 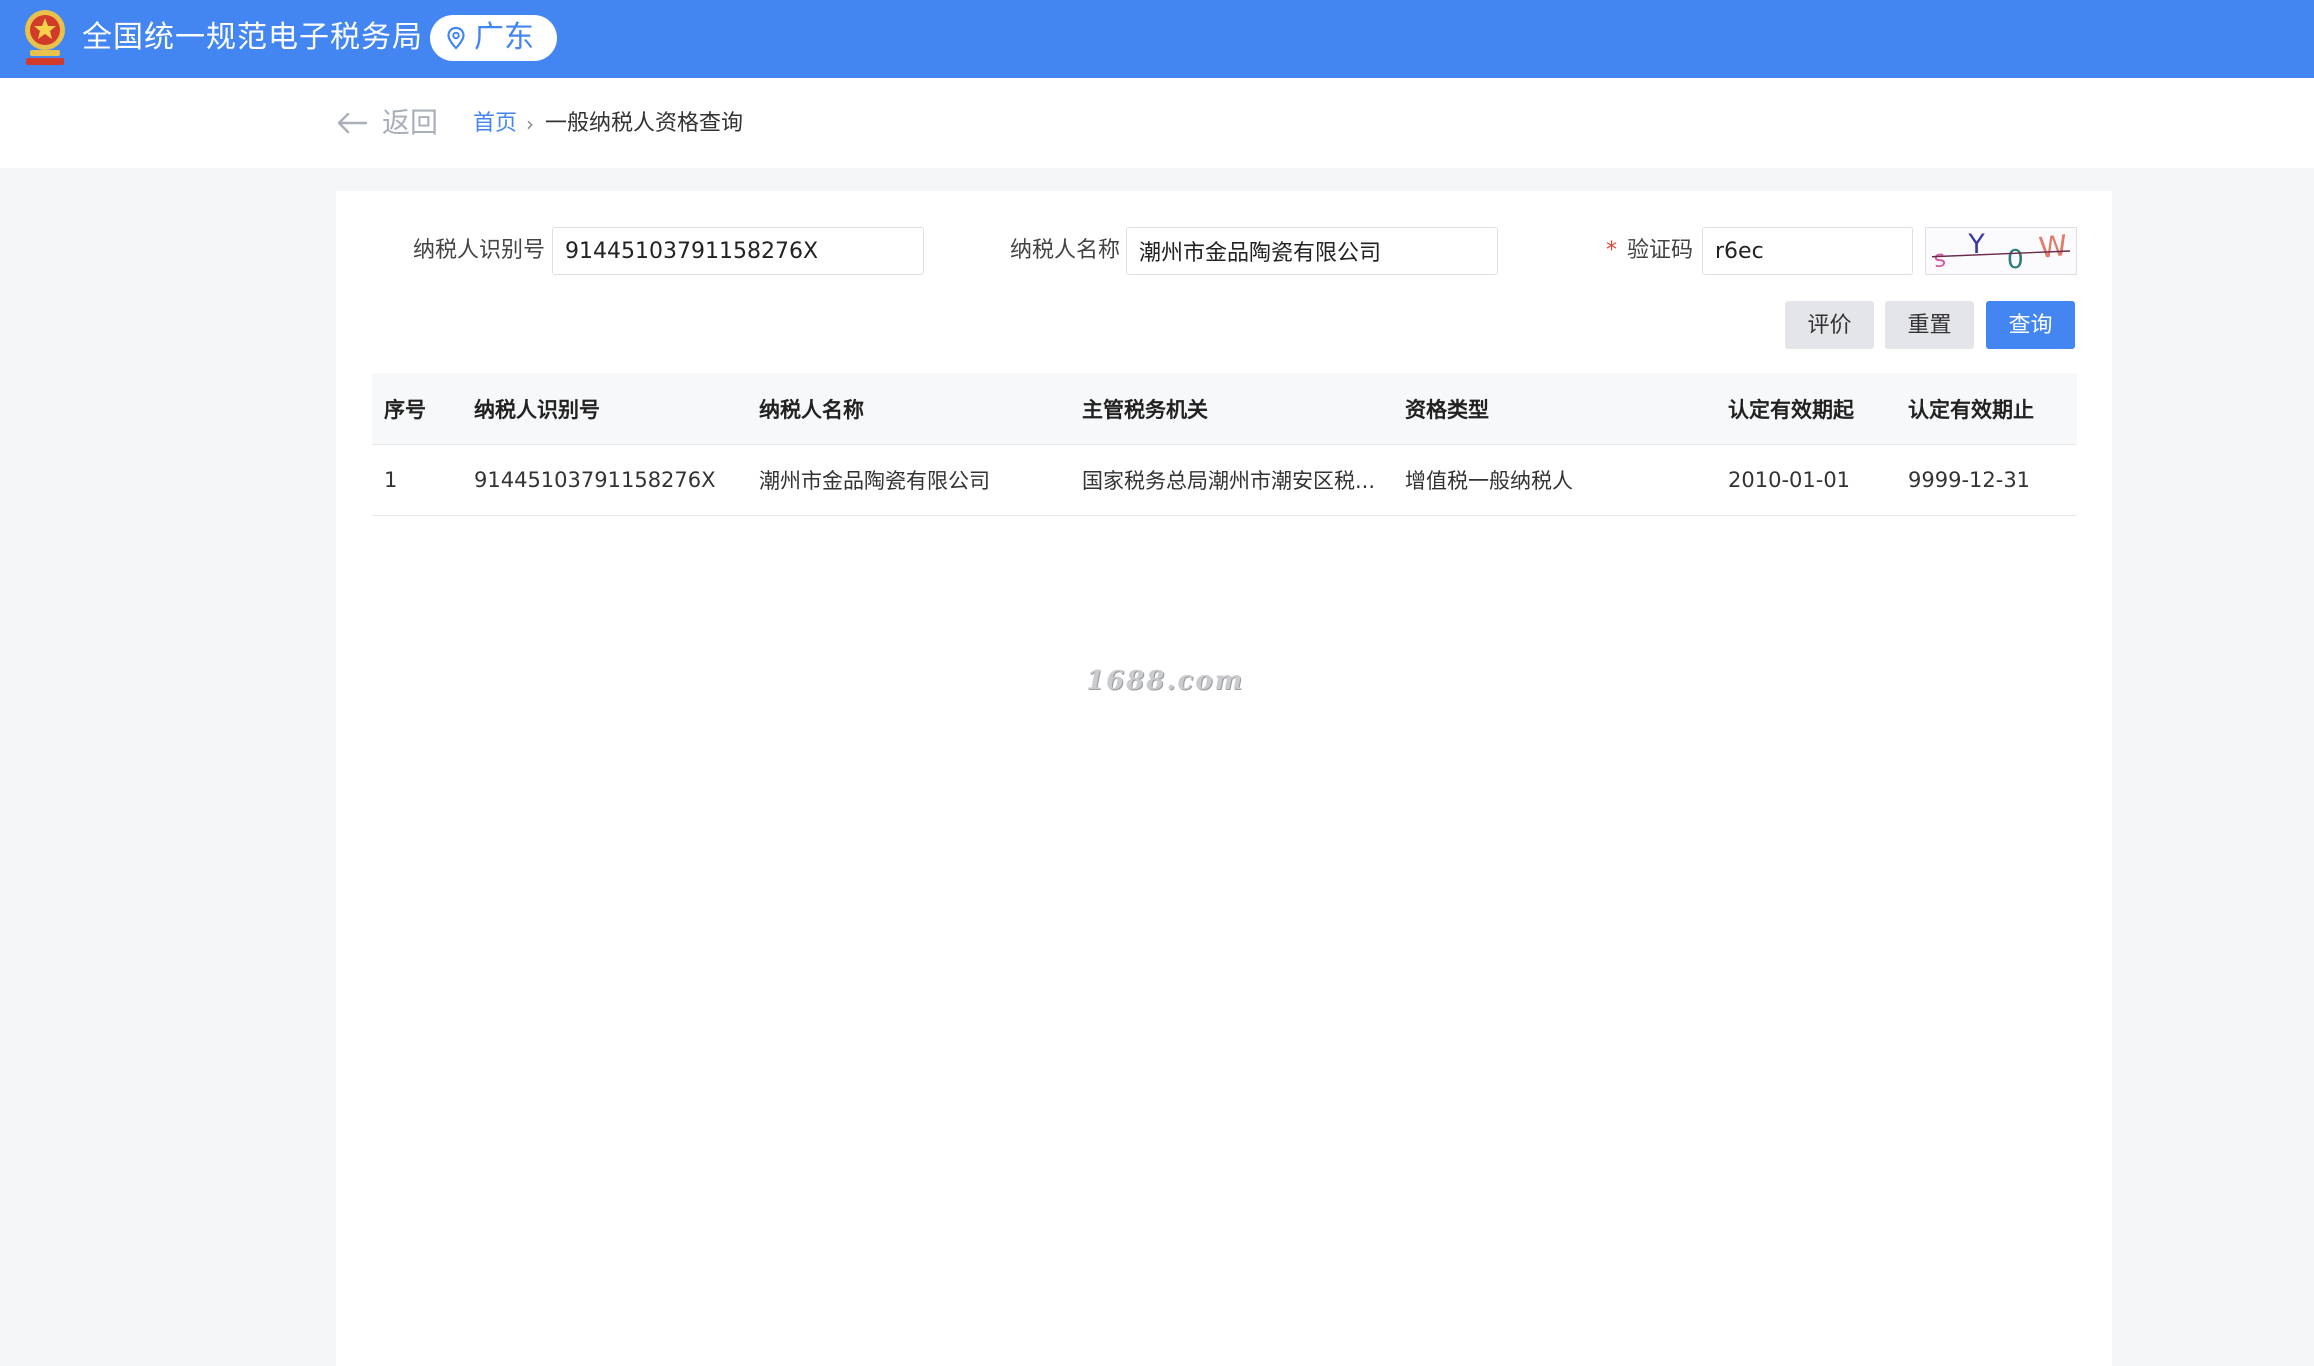 What do you see at coordinates (1065, 250) in the screenshot?
I see `taxpayer-name-label: 纳税人名称` at bounding box center [1065, 250].